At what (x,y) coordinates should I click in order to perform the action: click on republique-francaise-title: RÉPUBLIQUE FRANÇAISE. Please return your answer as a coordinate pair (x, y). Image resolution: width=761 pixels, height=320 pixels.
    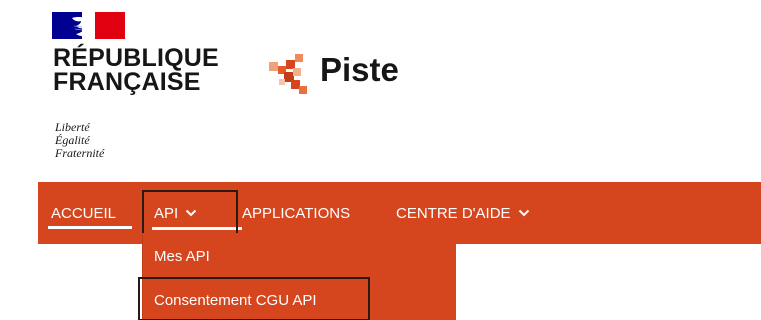
    Looking at the image, I should click on (136, 70).